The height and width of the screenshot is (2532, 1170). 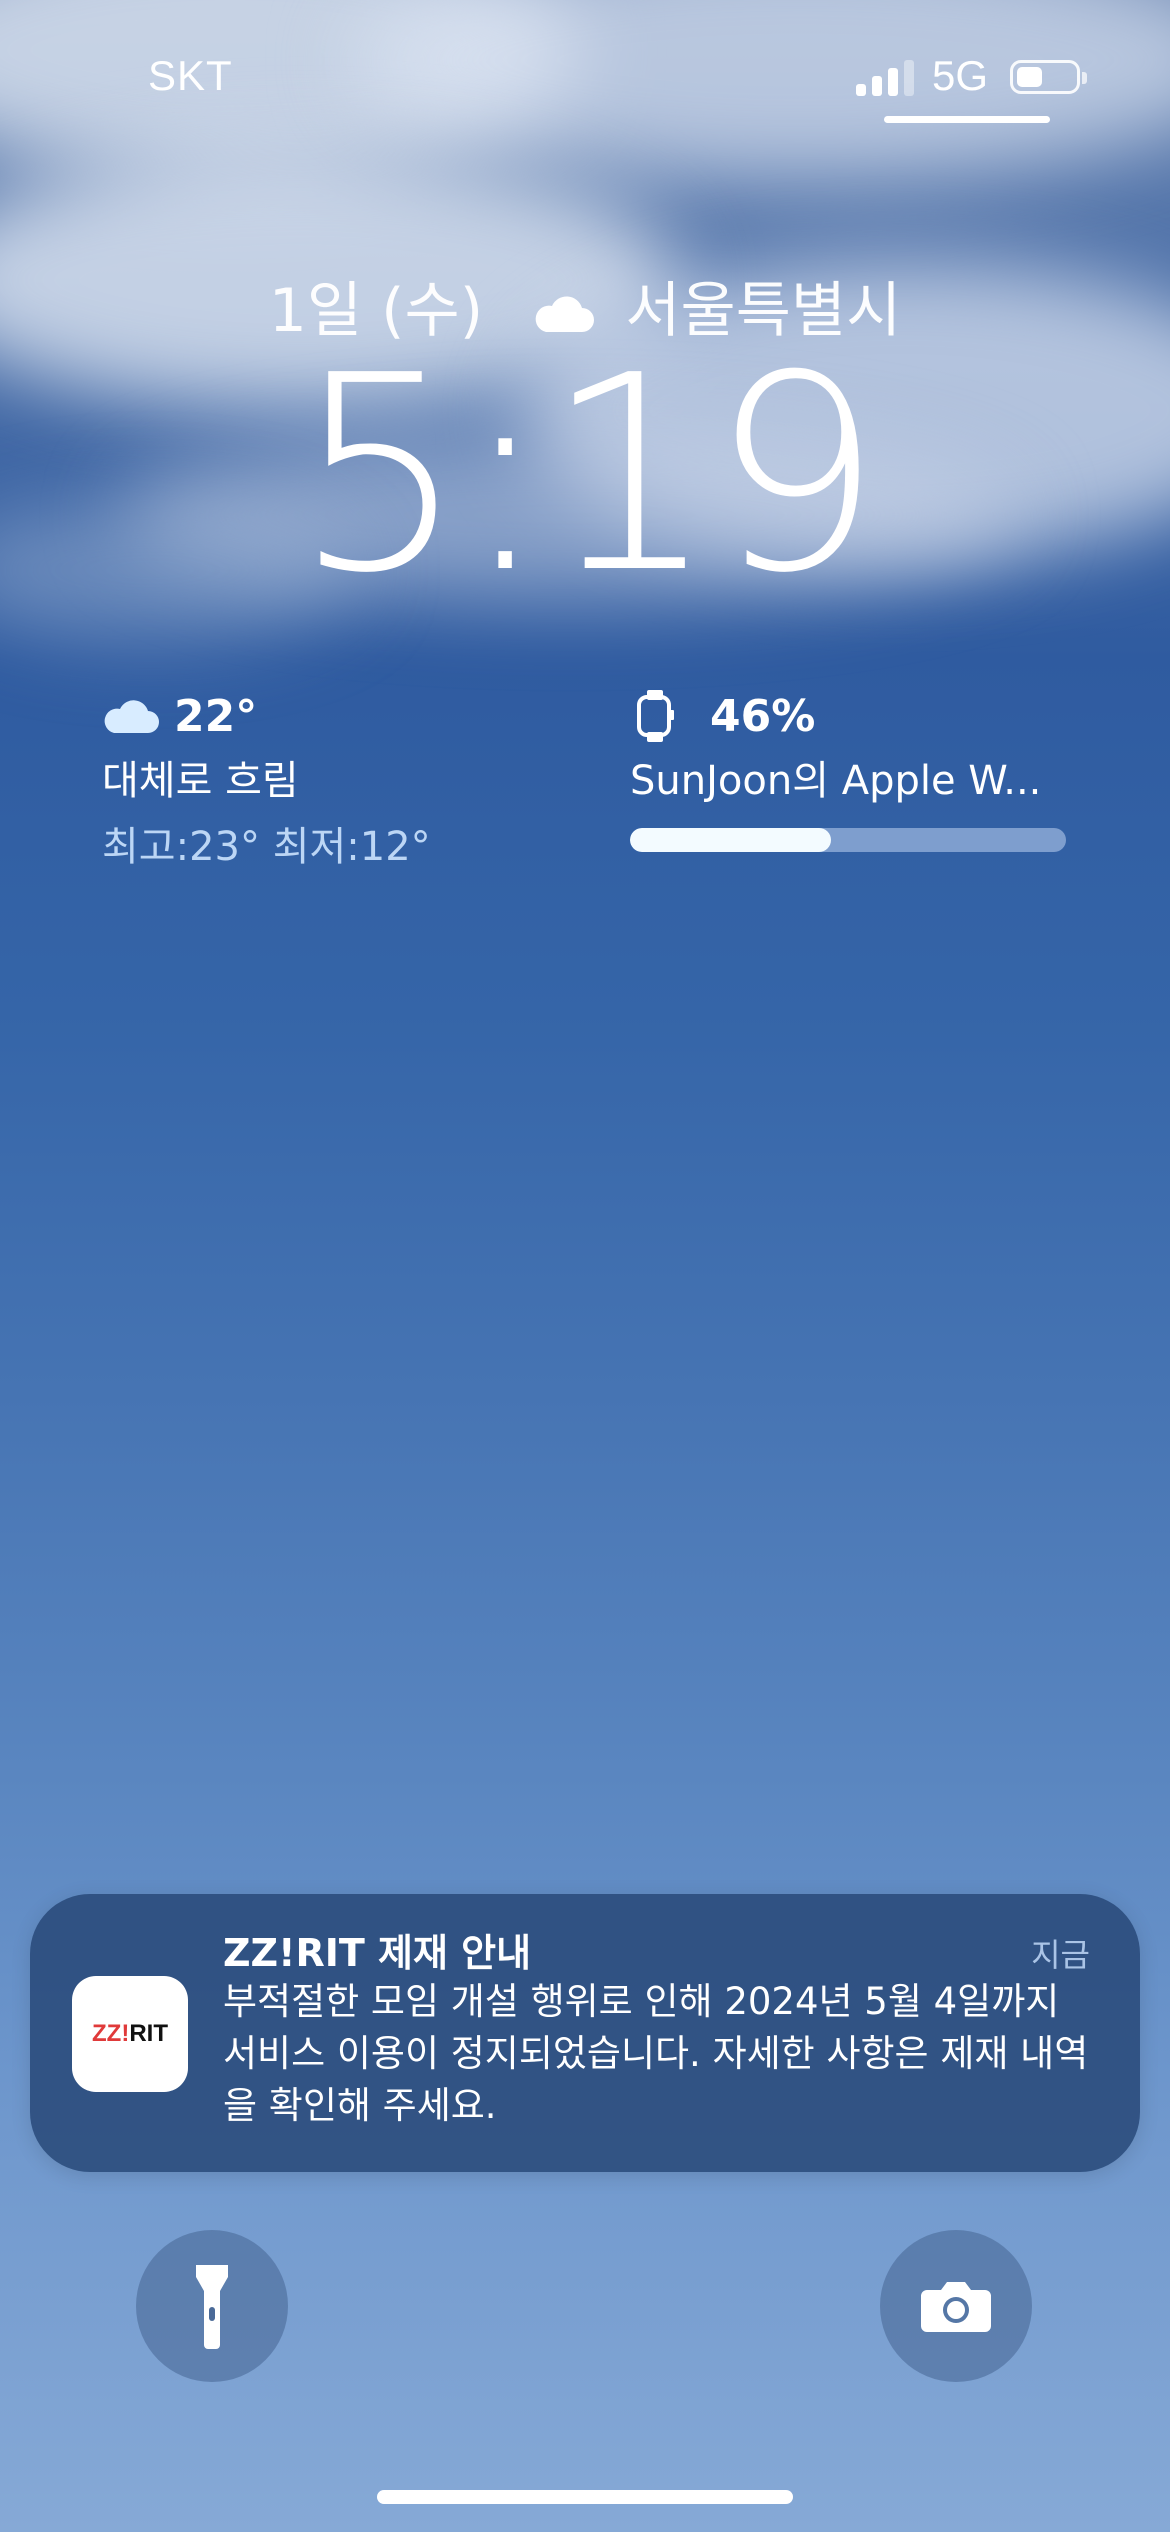 What do you see at coordinates (216, 716) in the screenshot?
I see `weather-temperature: 22°` at bounding box center [216, 716].